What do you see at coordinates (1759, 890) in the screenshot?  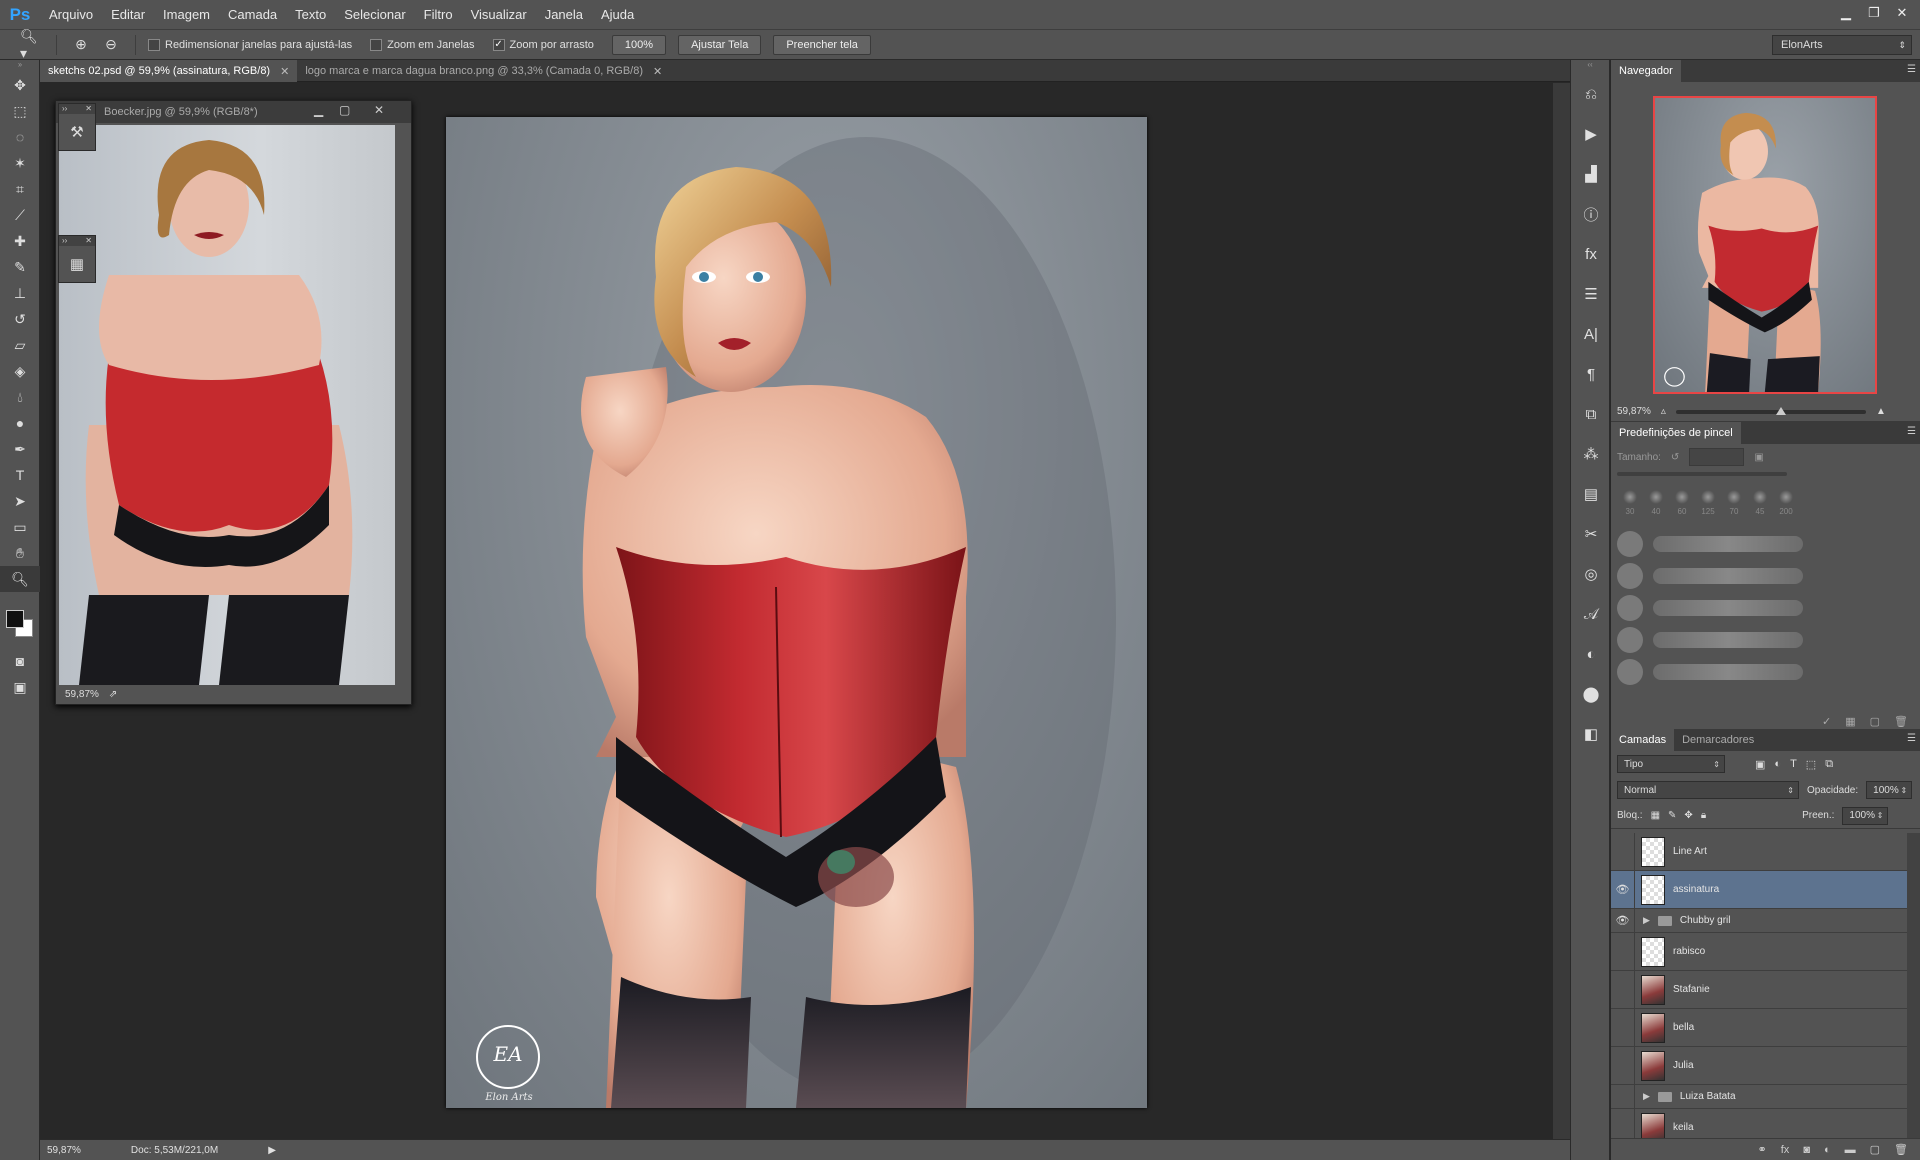 I see `layer-row-selected: 👁︎ assinatura` at bounding box center [1759, 890].